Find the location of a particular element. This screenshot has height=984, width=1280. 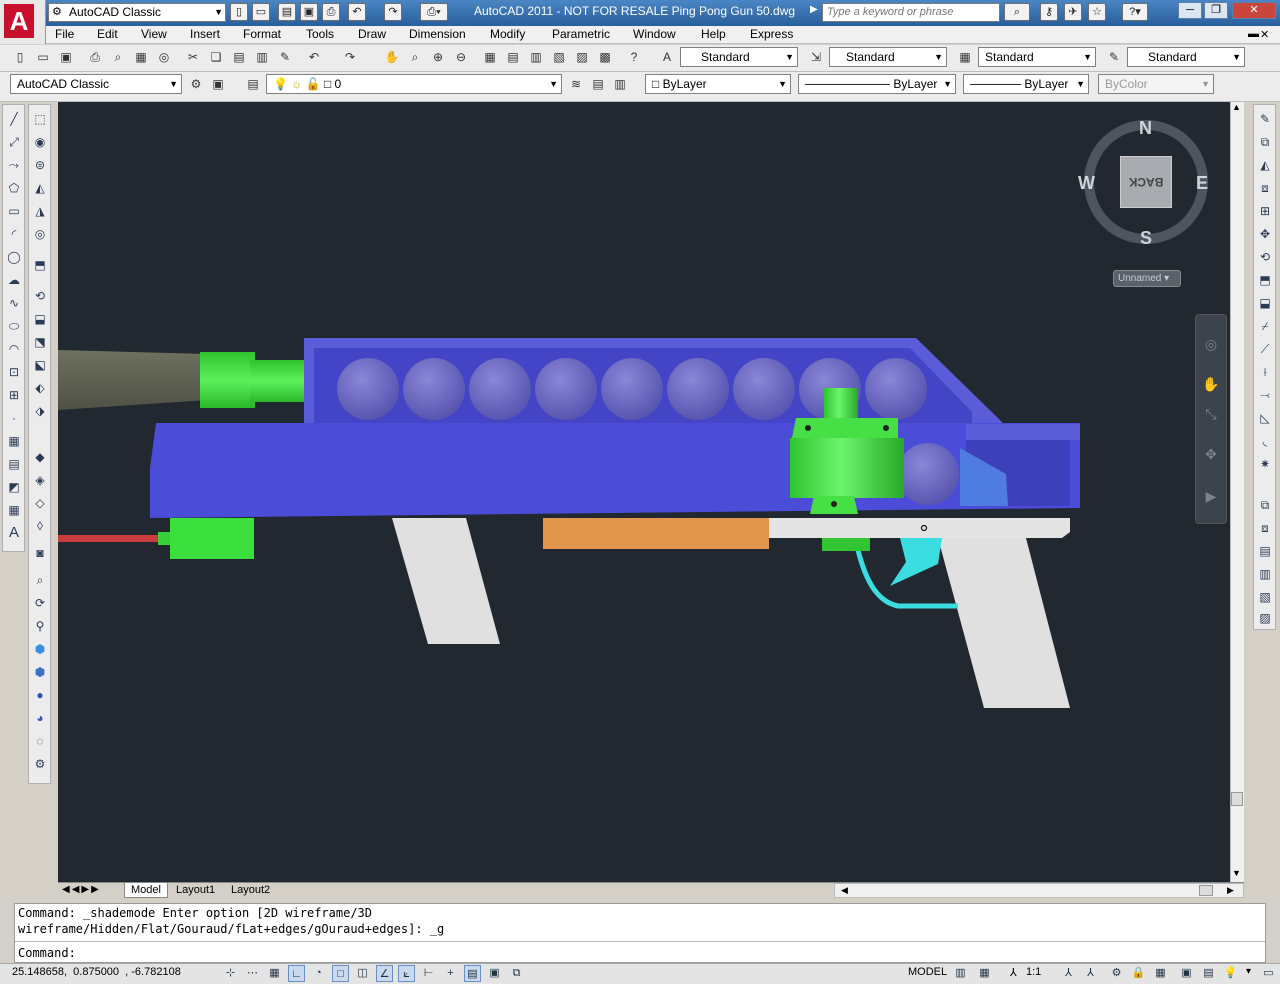

erase-icon: ✎ is located at coordinates (1265, 119).